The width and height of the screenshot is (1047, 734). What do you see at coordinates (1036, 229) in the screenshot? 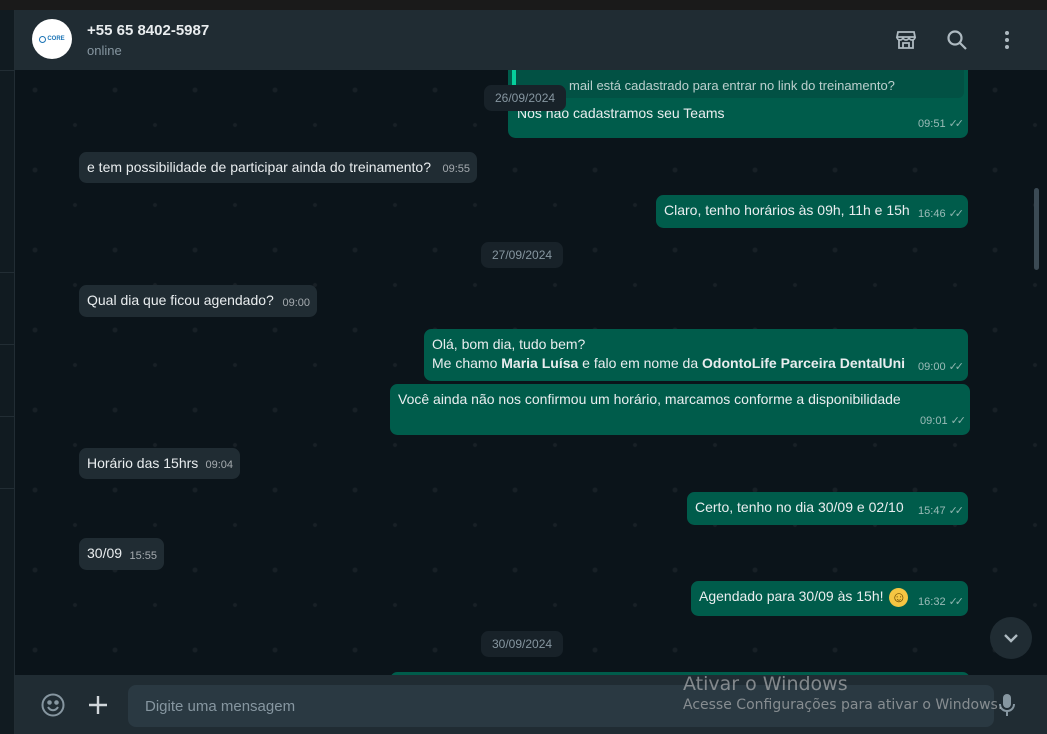
I see `scrollbar-thumb` at bounding box center [1036, 229].